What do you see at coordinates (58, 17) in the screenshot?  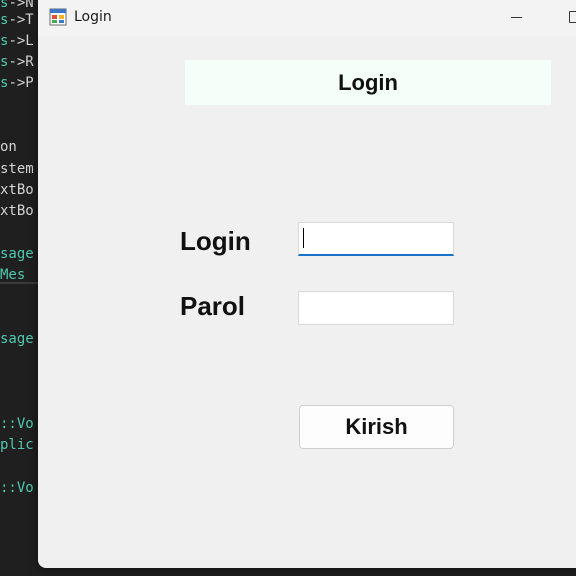 I see `winforms-app-icon` at bounding box center [58, 17].